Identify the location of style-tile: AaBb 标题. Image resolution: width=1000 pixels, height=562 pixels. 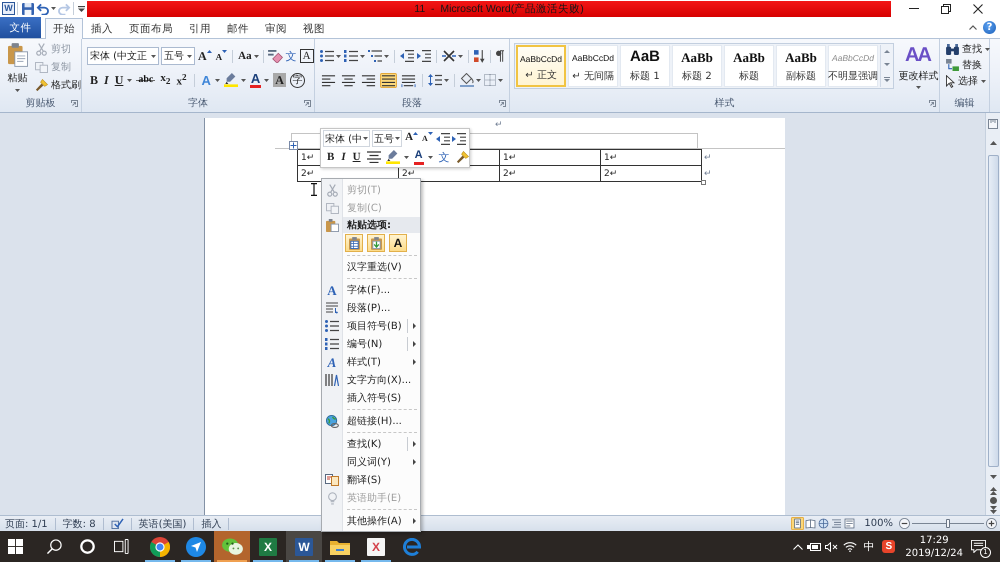
(749, 66).